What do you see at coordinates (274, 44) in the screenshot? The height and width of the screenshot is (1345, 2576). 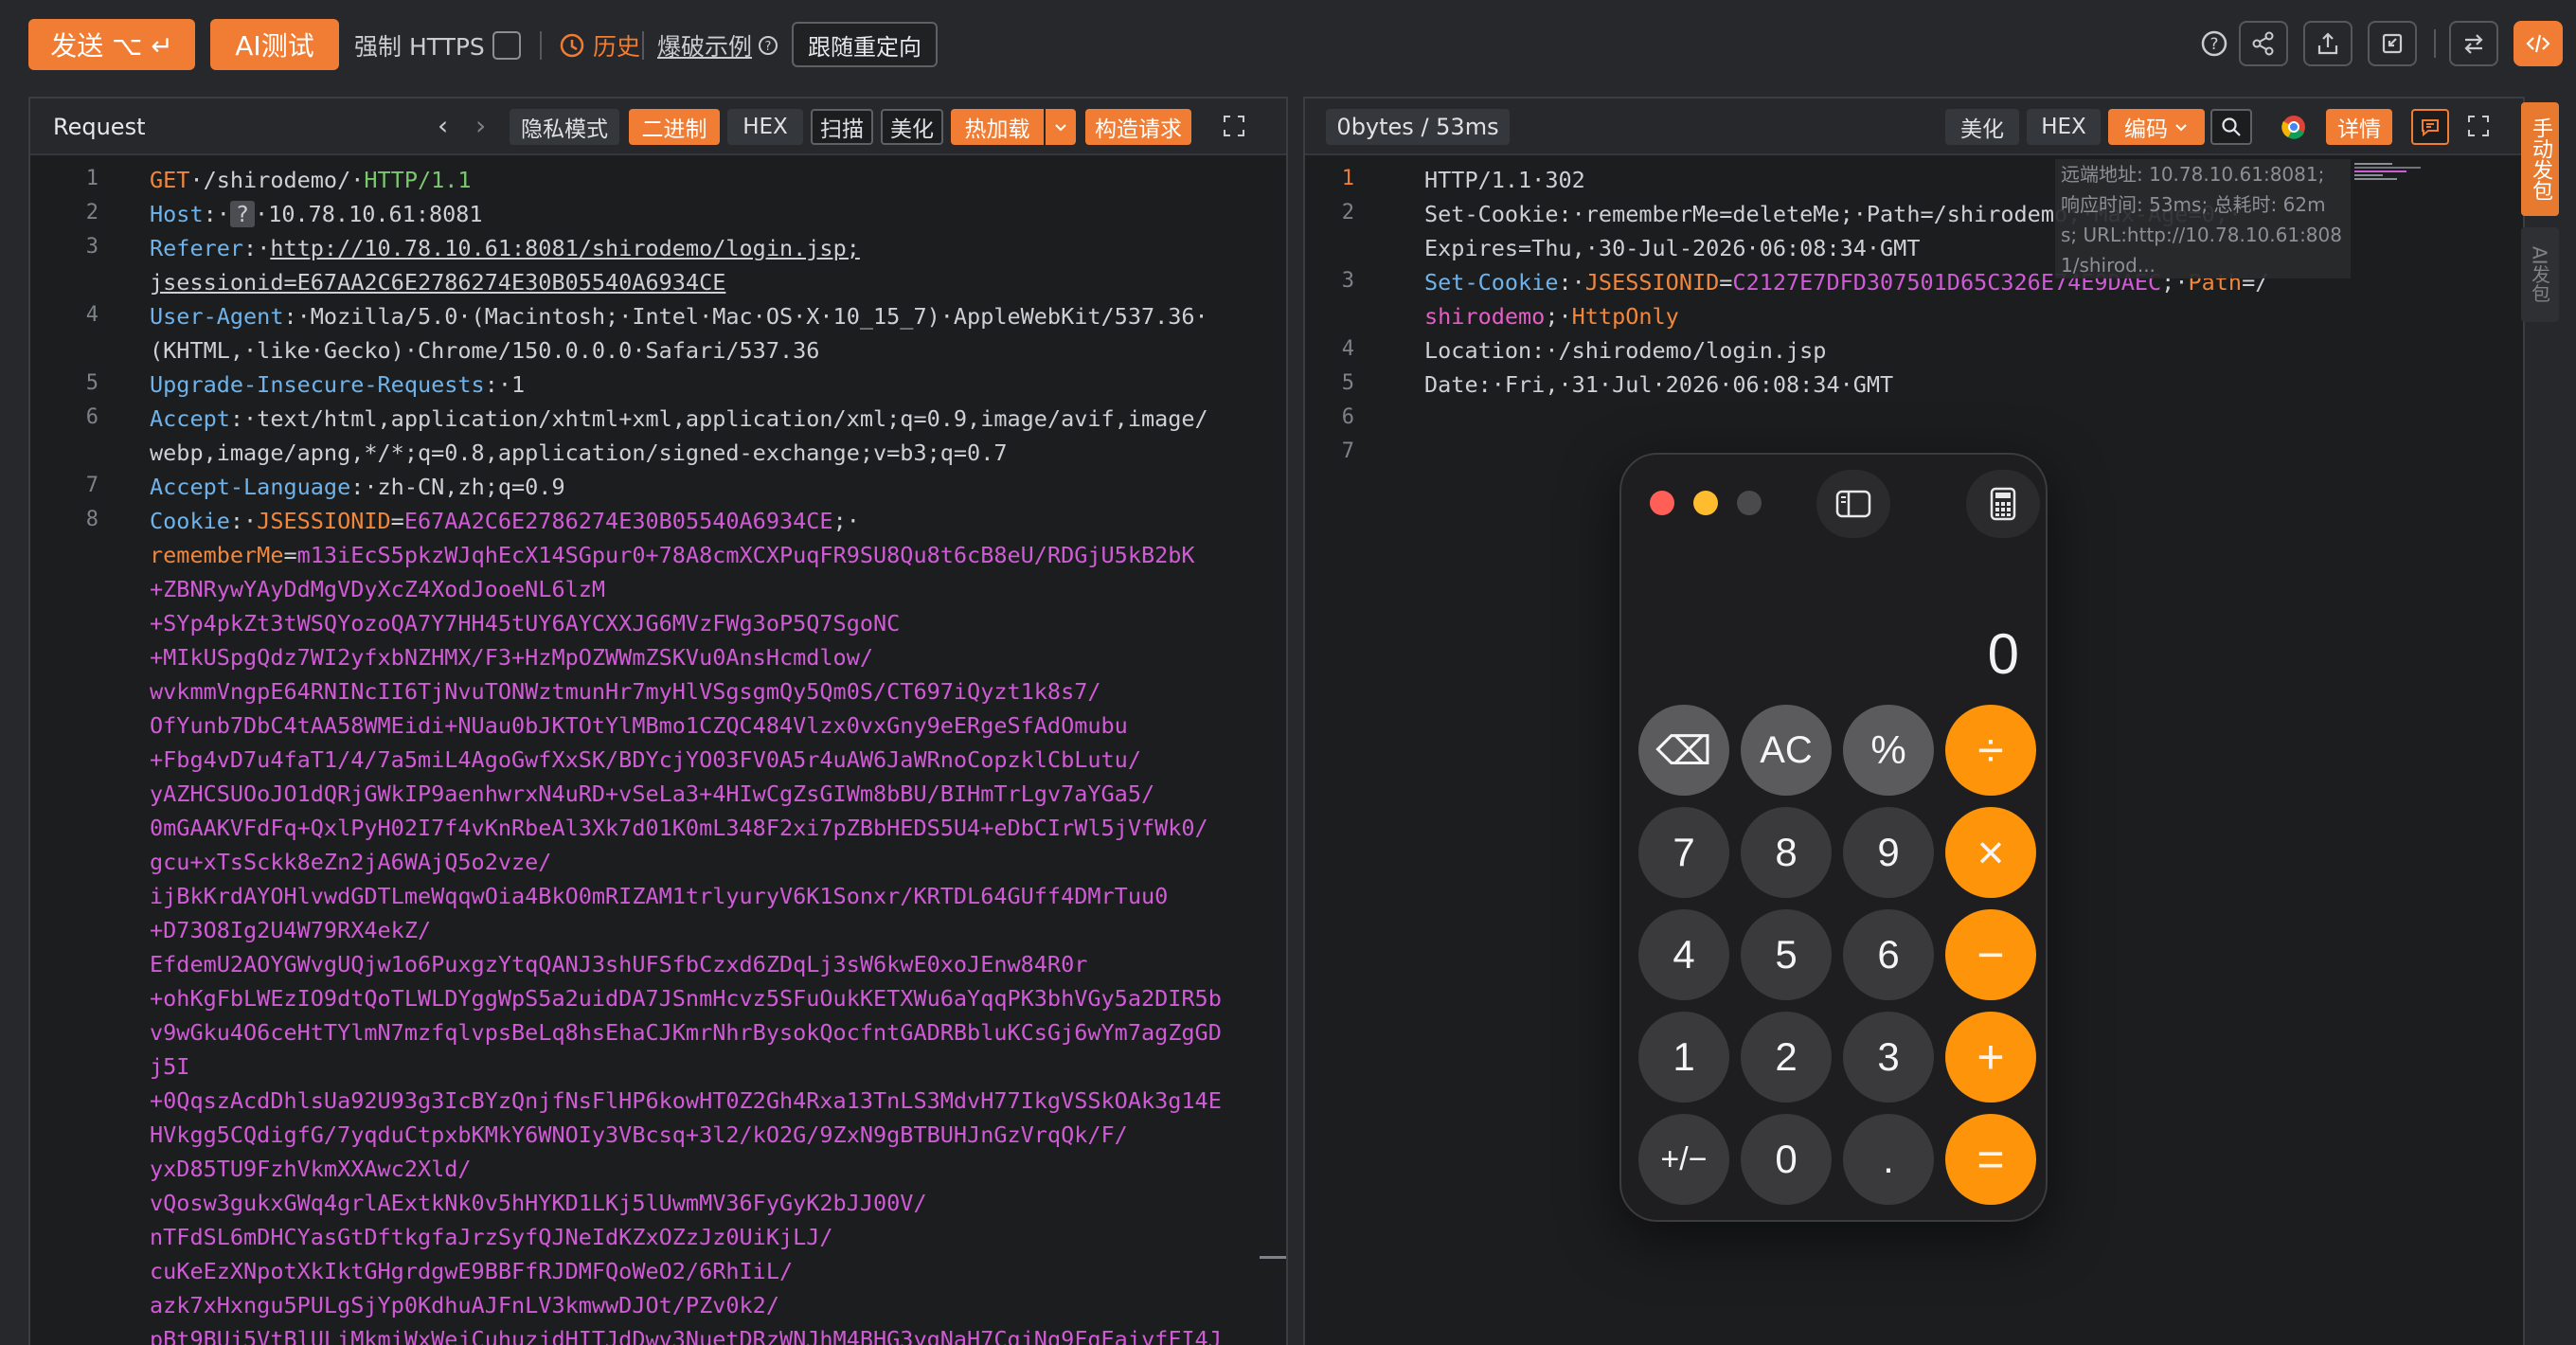 I see `ai-test-button: AI测试` at bounding box center [274, 44].